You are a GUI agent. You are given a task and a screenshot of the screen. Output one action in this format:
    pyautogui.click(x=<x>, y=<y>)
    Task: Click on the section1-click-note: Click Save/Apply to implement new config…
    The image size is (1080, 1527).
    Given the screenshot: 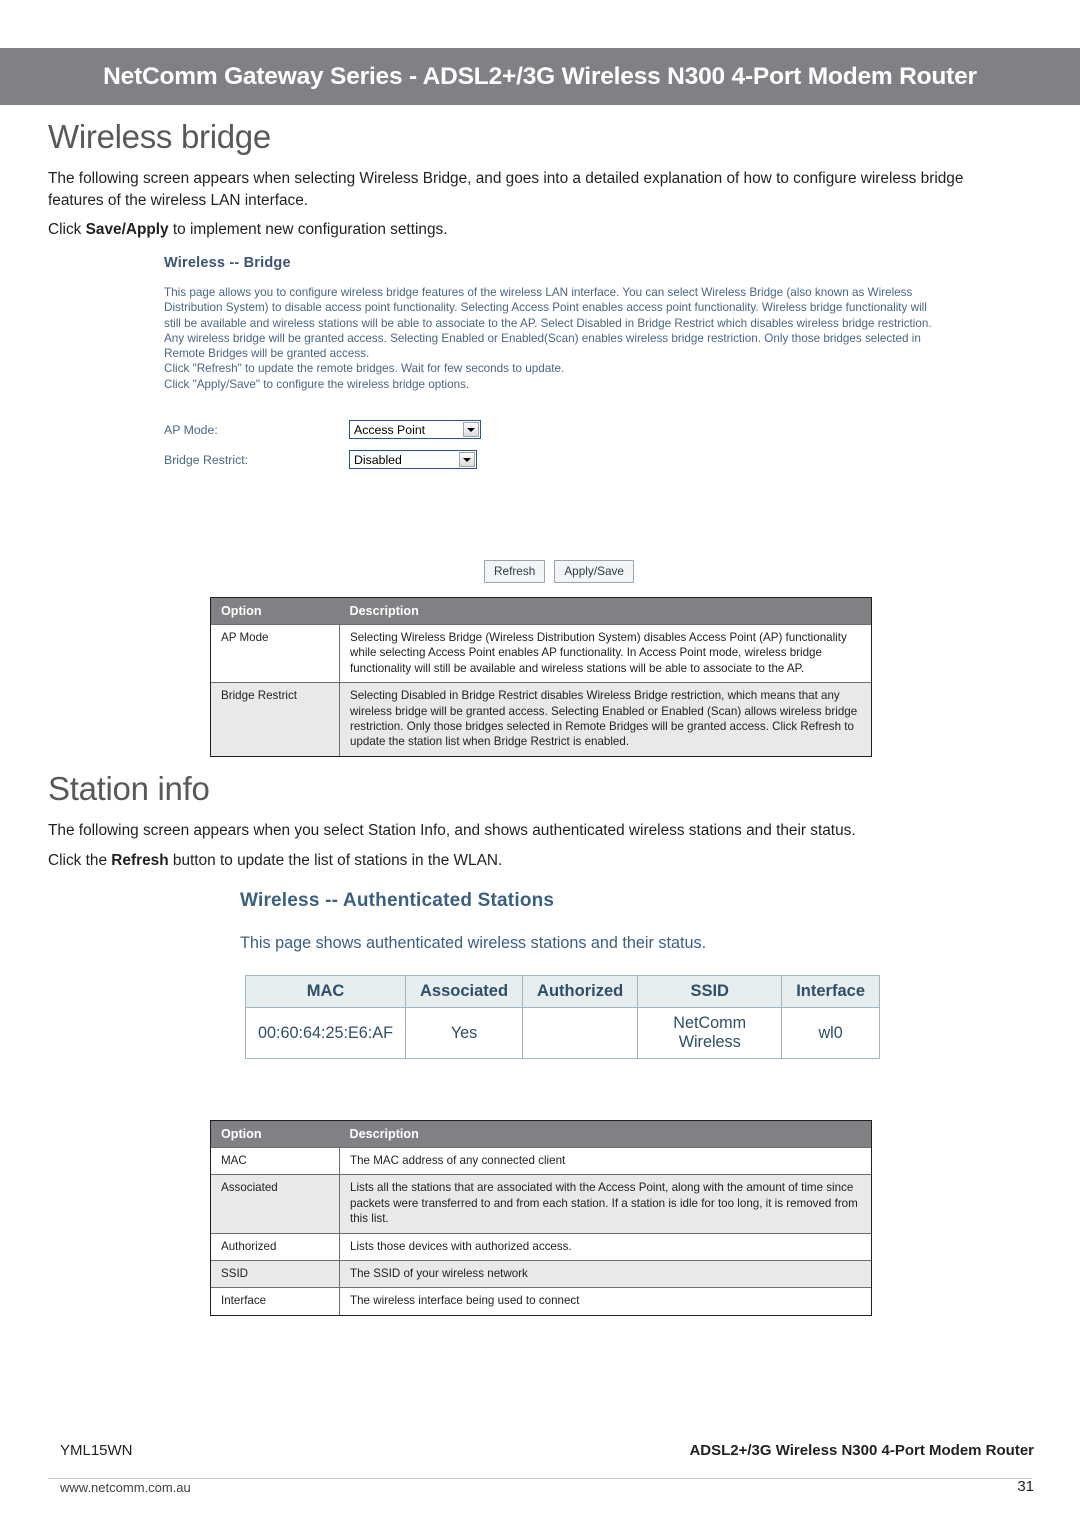 What is the action you would take?
    pyautogui.click(x=528, y=230)
    